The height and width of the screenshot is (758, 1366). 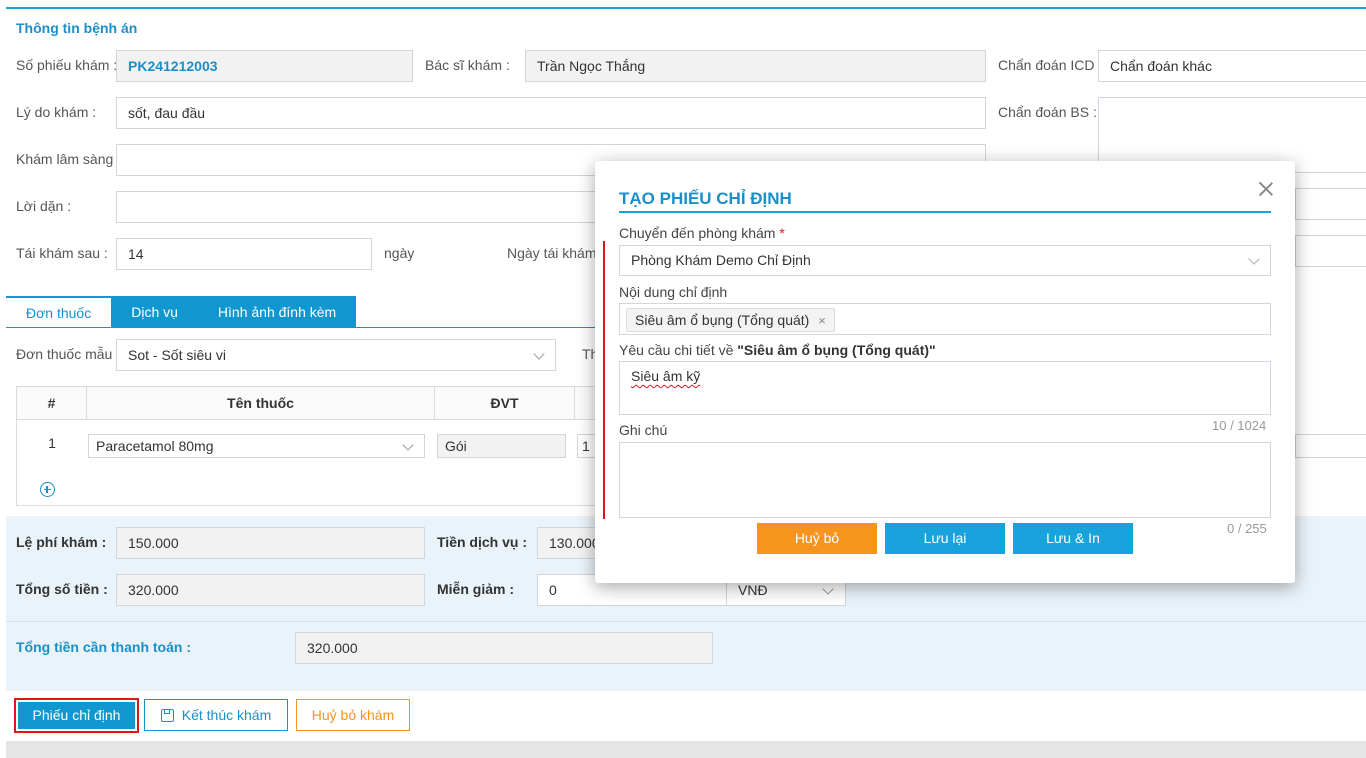 I want to click on note-counter: 0 / 255, so click(x=1247, y=528).